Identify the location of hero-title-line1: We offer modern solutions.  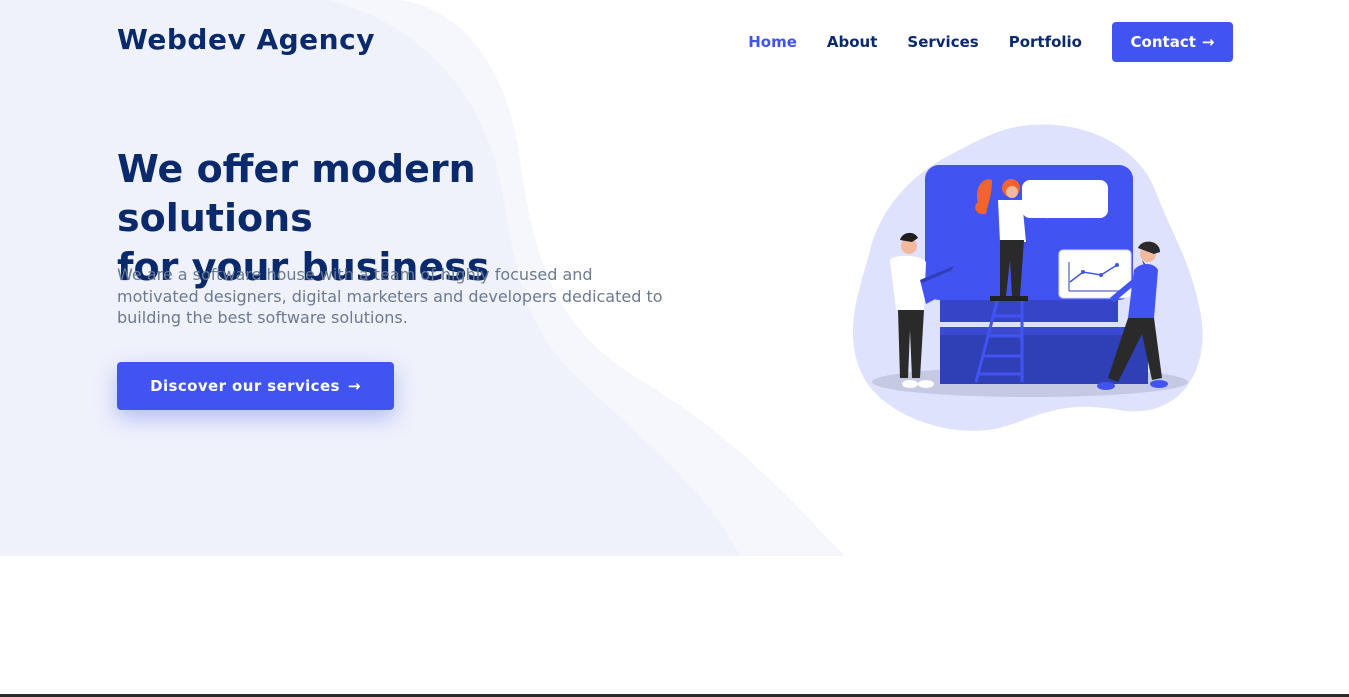
(296, 193).